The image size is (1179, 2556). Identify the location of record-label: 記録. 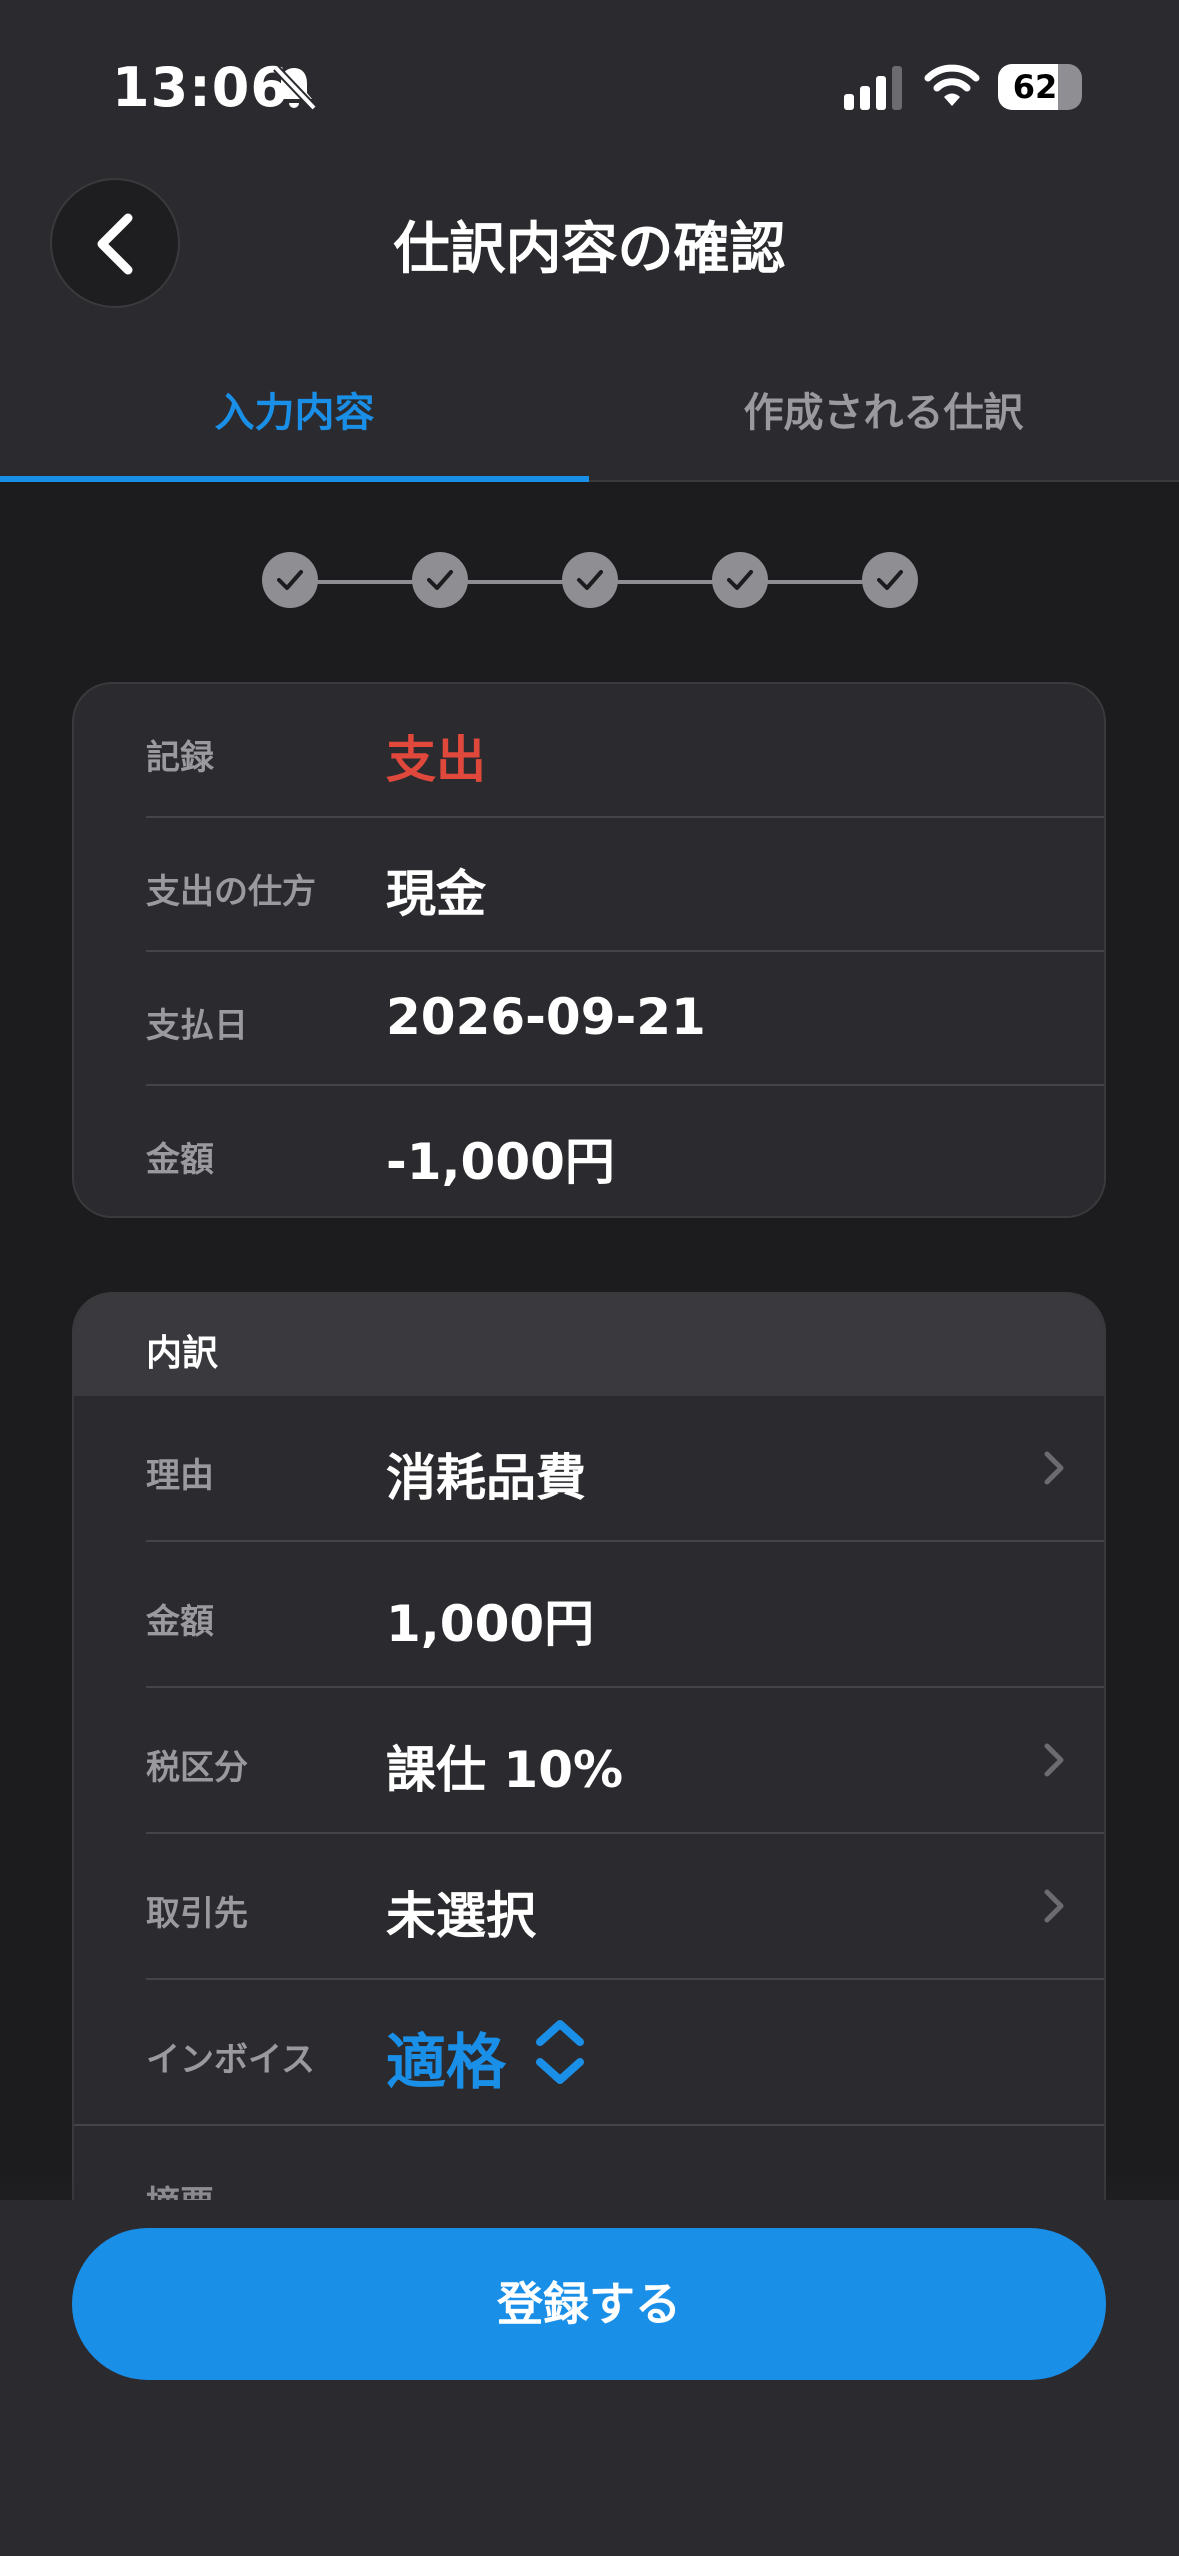
(180, 758).